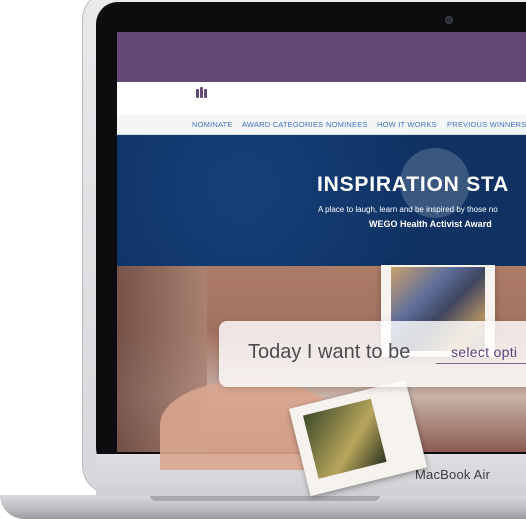  Describe the element at coordinates (321, 57) in the screenshot. I see `site-header` at that location.